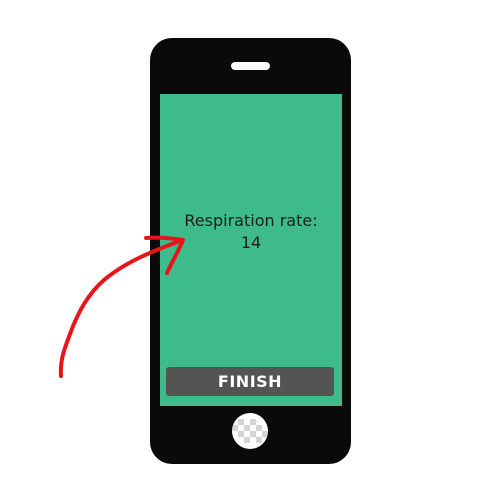 The height and width of the screenshot is (500, 500). Describe the element at coordinates (251, 242) in the screenshot. I see `respiration-value: 14` at that location.